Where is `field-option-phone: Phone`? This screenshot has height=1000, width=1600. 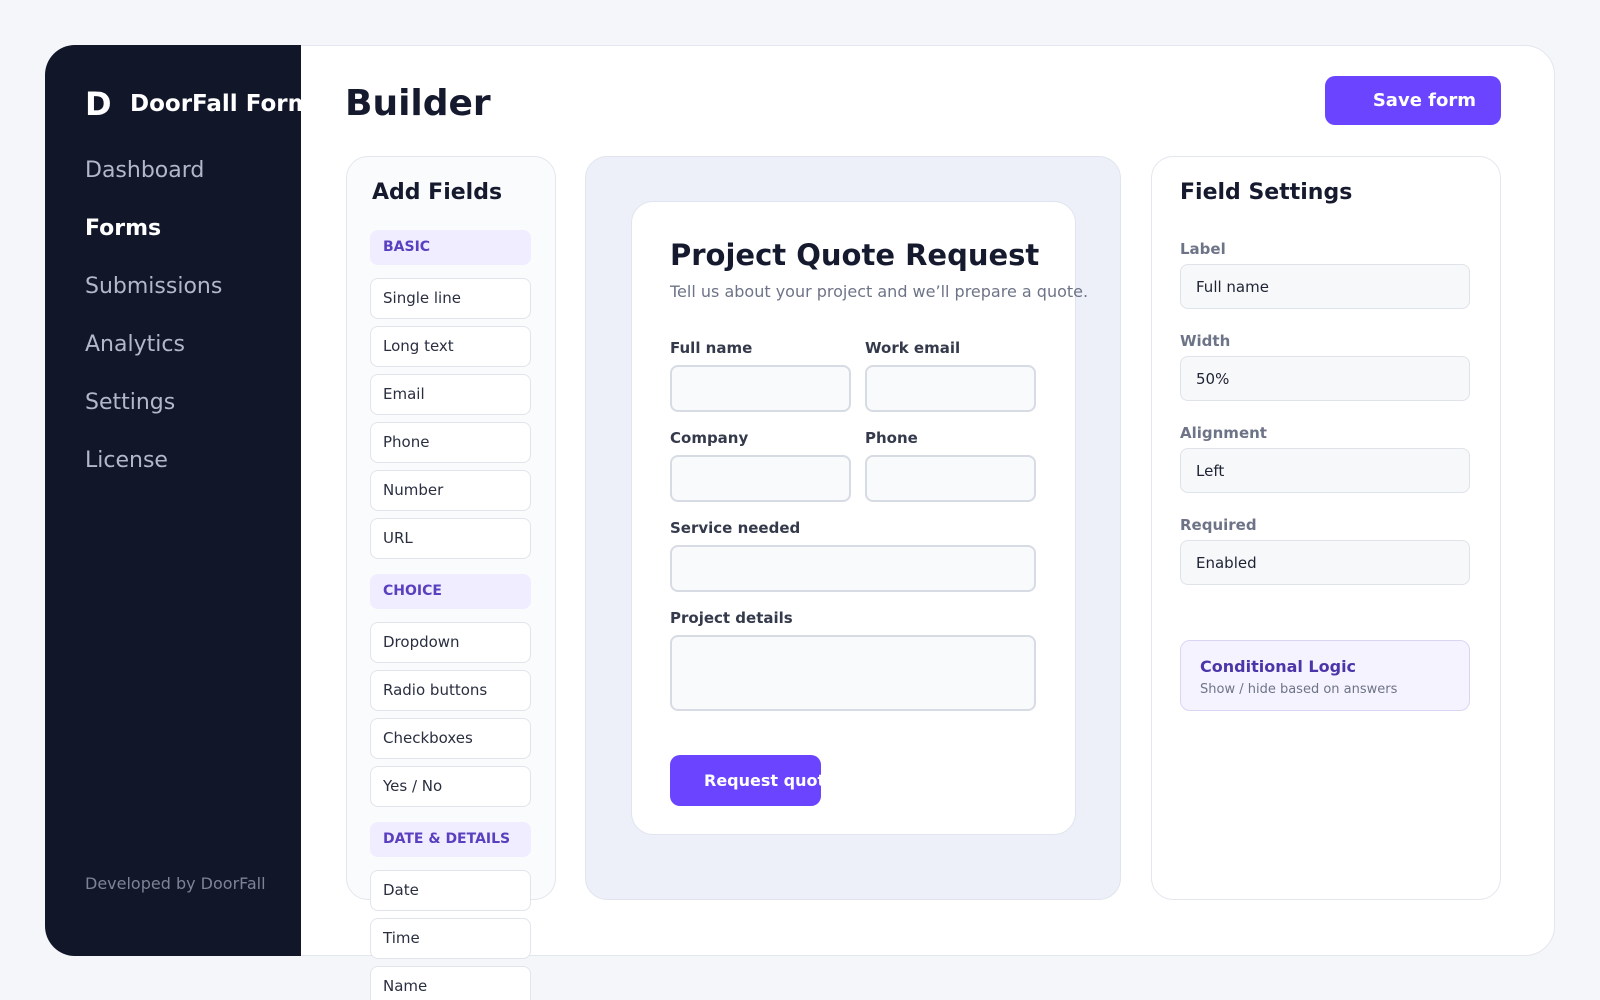 field-option-phone: Phone is located at coordinates (450, 442).